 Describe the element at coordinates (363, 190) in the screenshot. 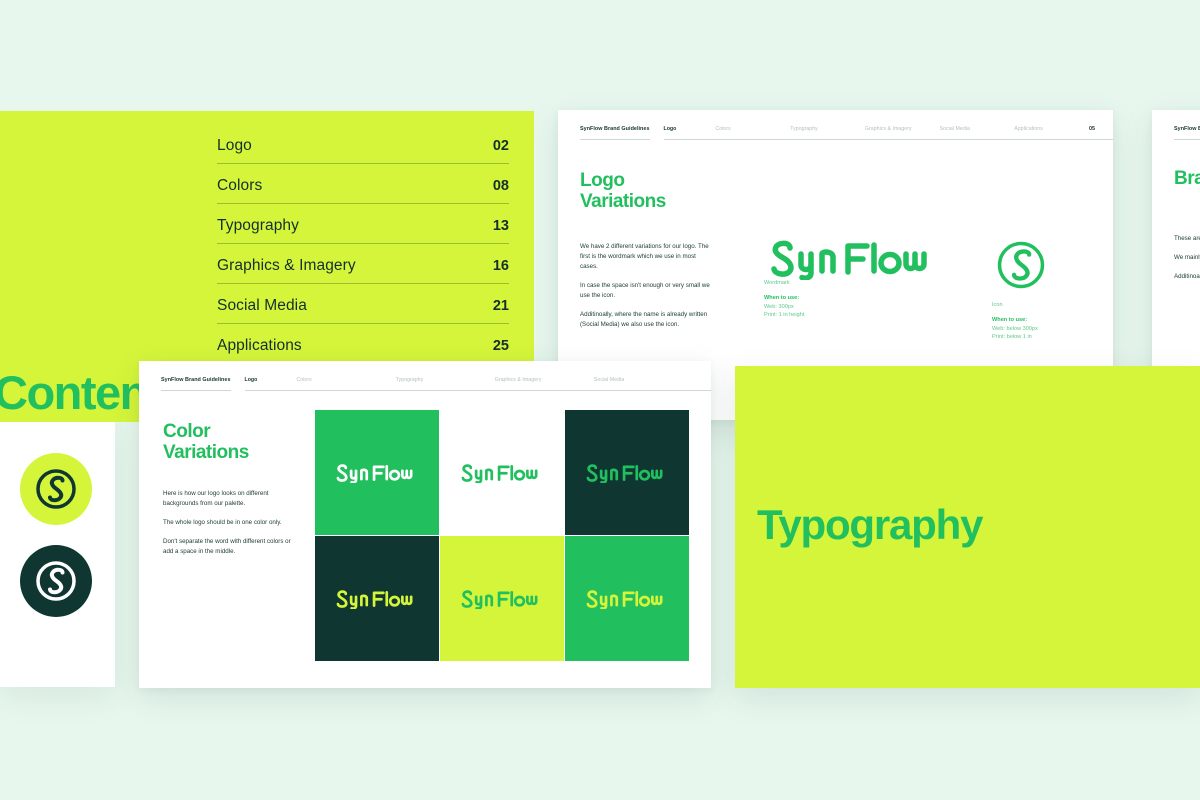

I see `toc-row: Colors 08` at that location.